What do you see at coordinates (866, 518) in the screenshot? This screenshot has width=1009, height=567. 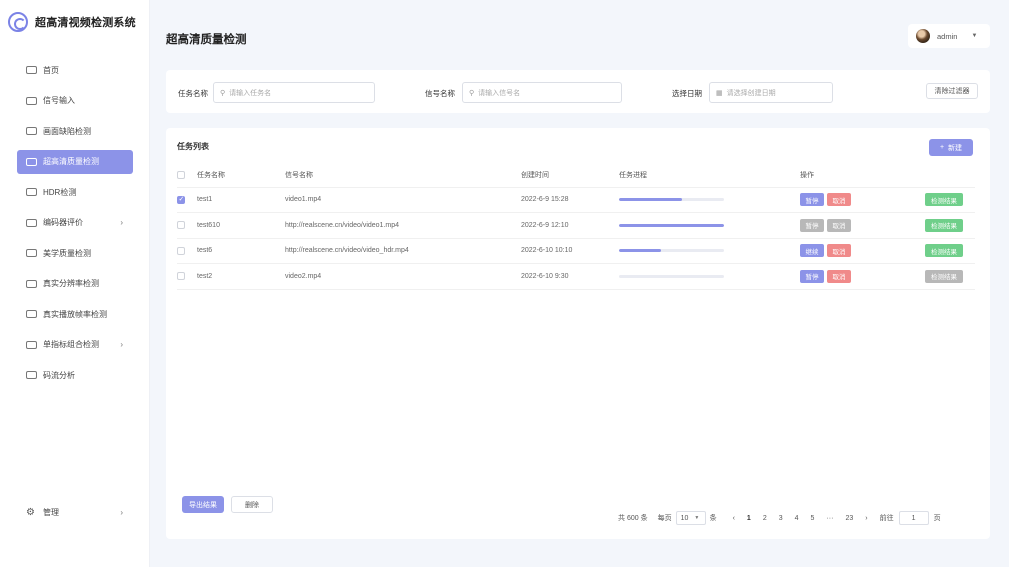 I see `next-page-icon: ›` at bounding box center [866, 518].